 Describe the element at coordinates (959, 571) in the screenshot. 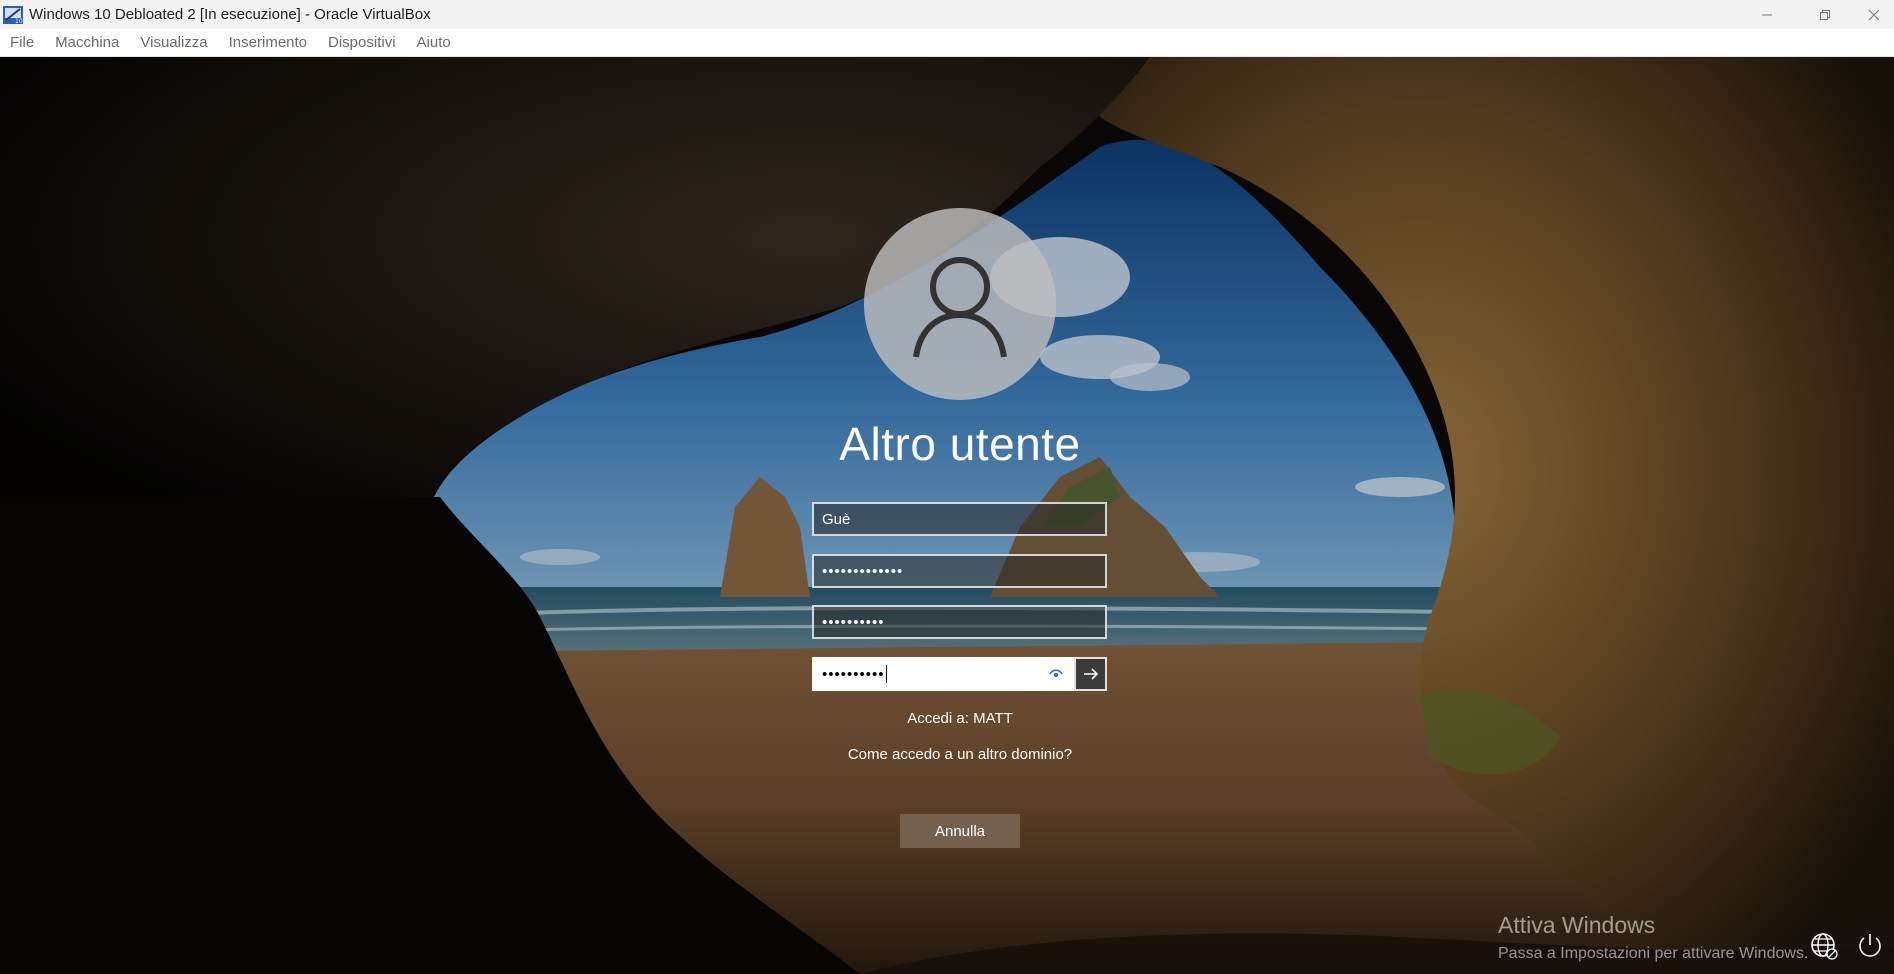

I see `password-field: •••••••••••••` at that location.